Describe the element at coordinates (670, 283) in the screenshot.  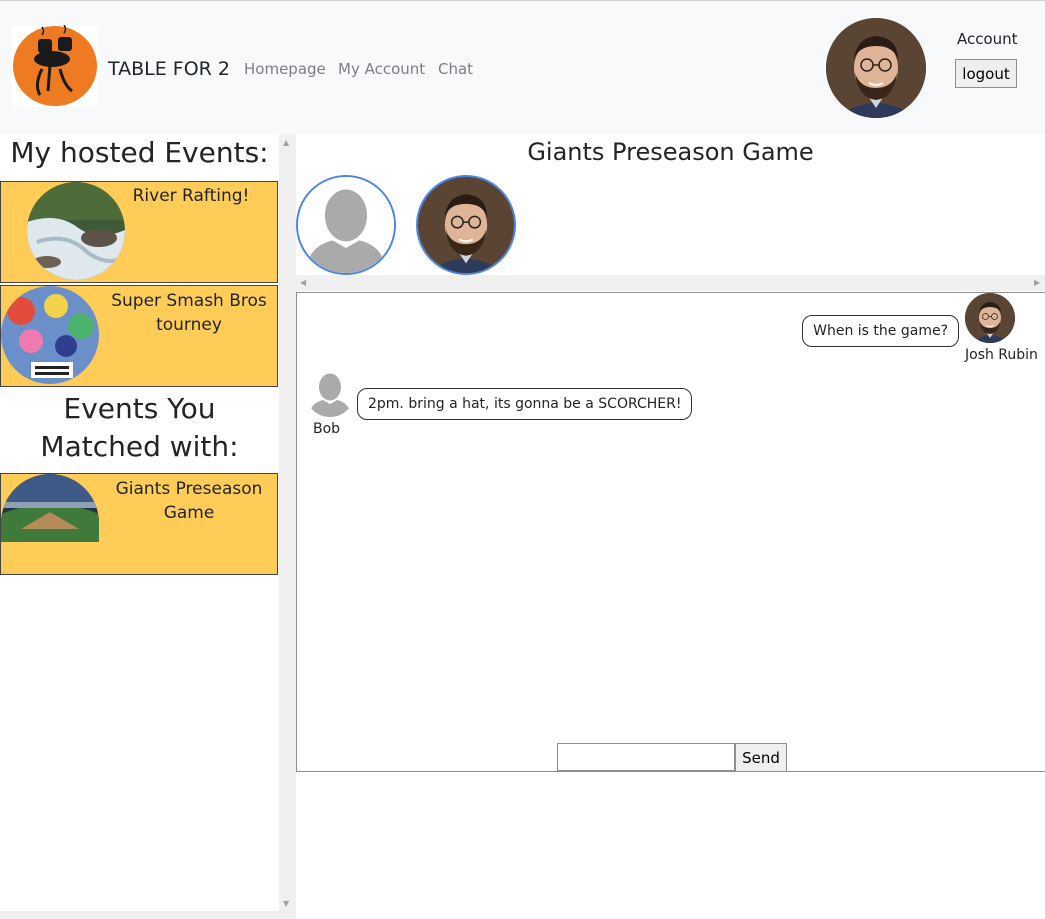
I see `participants-scrollbar: ◀ ▶` at that location.